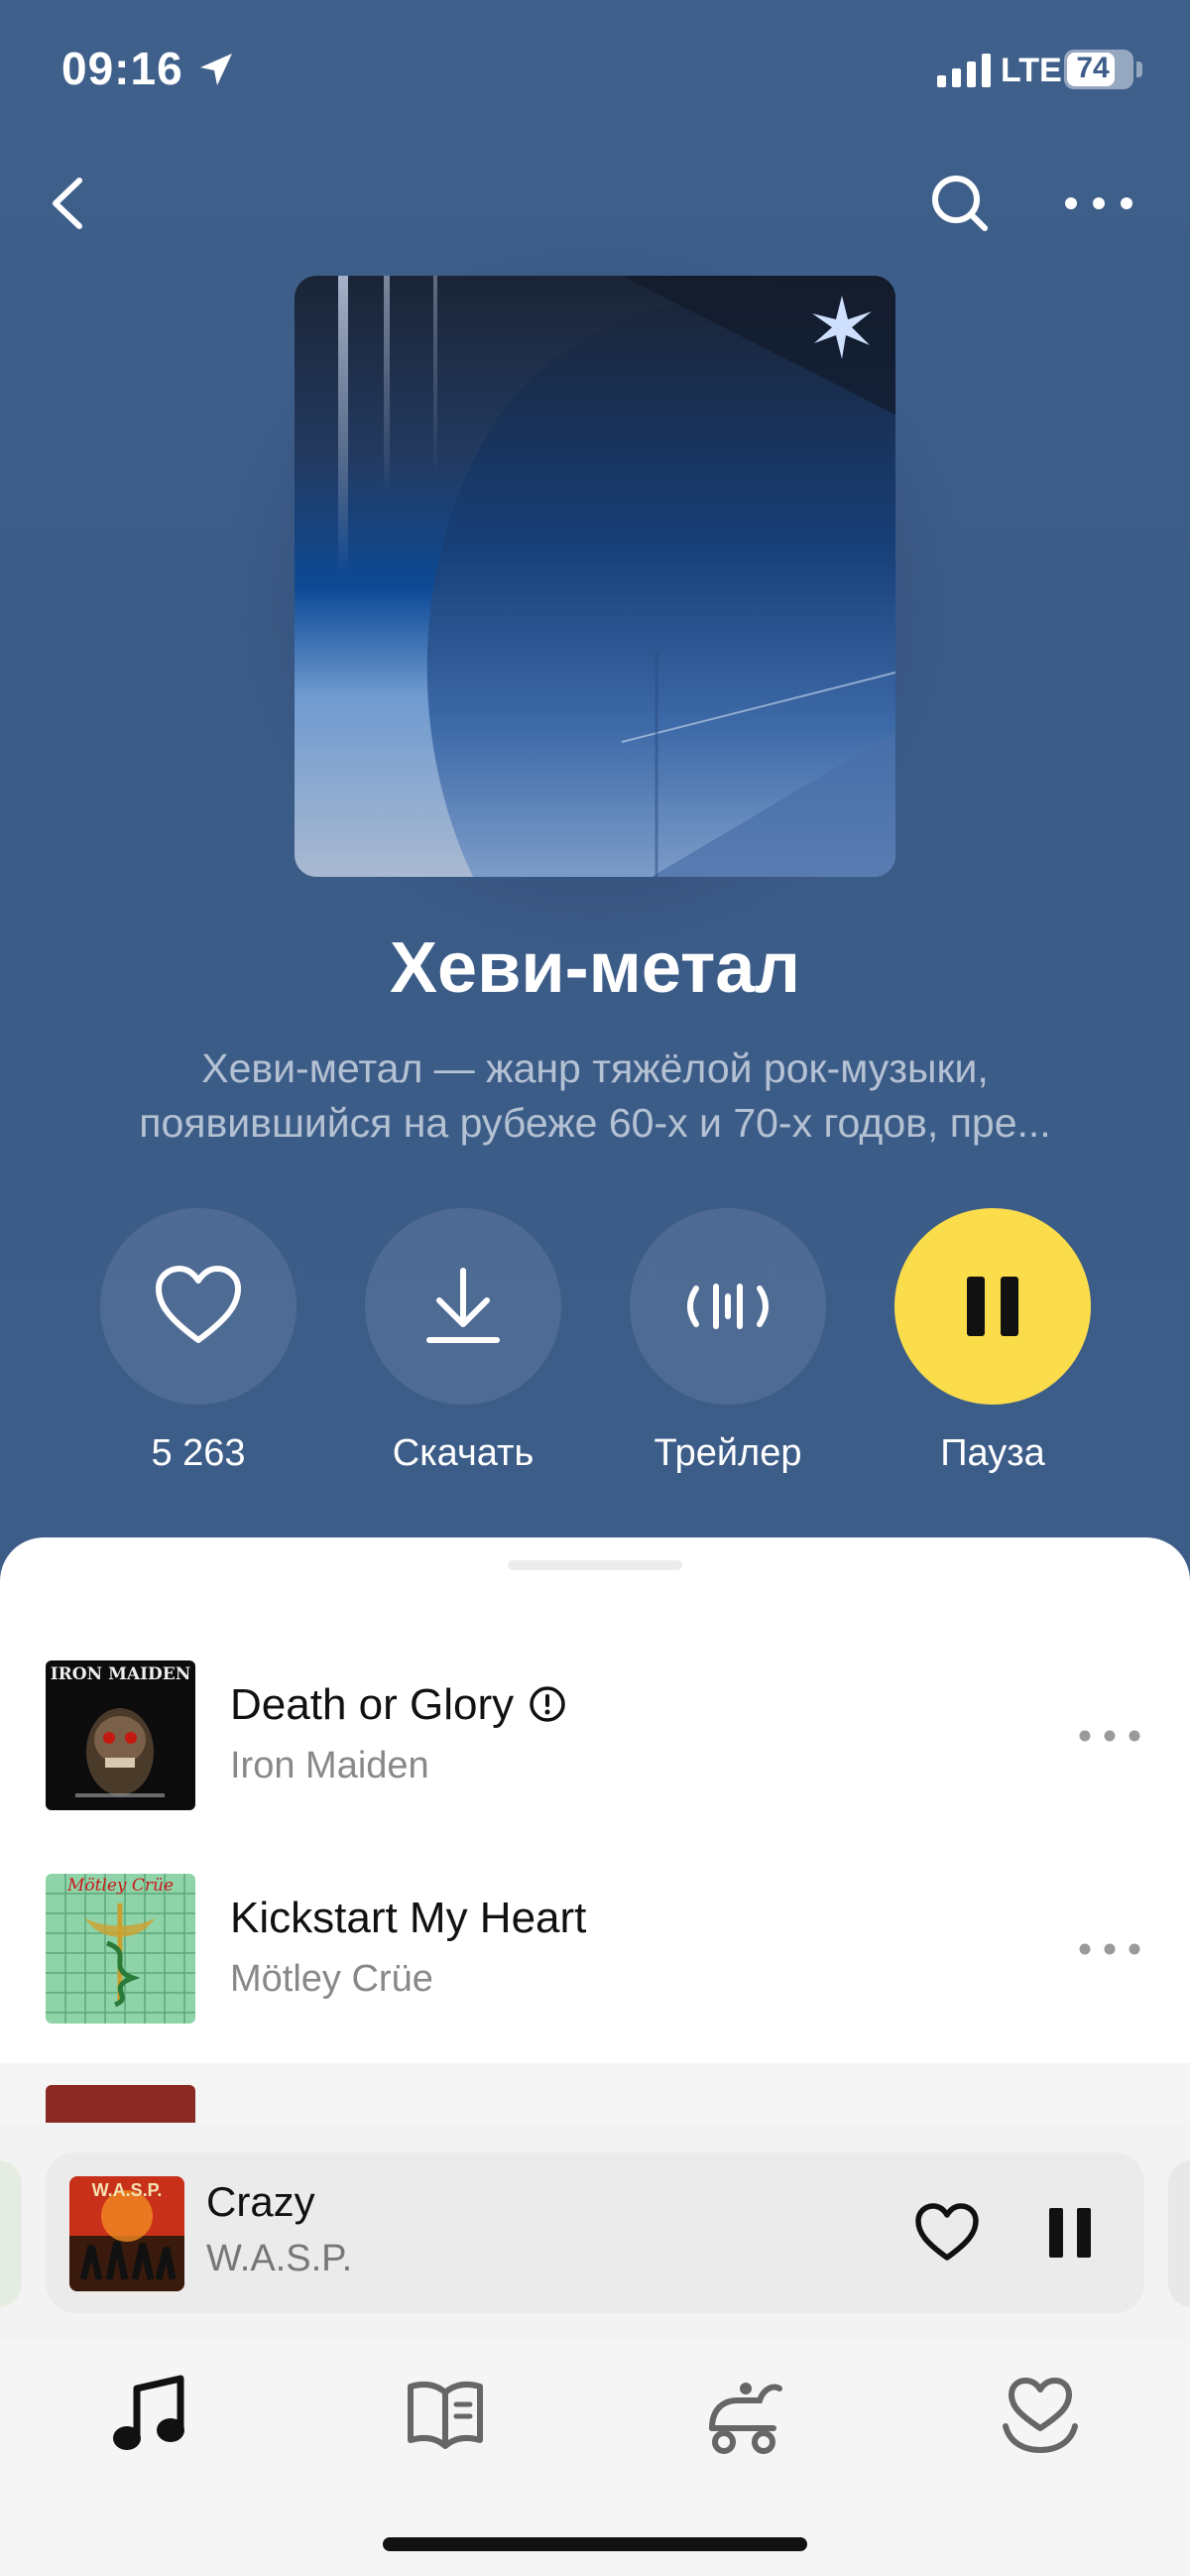  I want to click on track-row: IRON MAIDEN Death or Glory Iron Maiden, so click(595, 1759).